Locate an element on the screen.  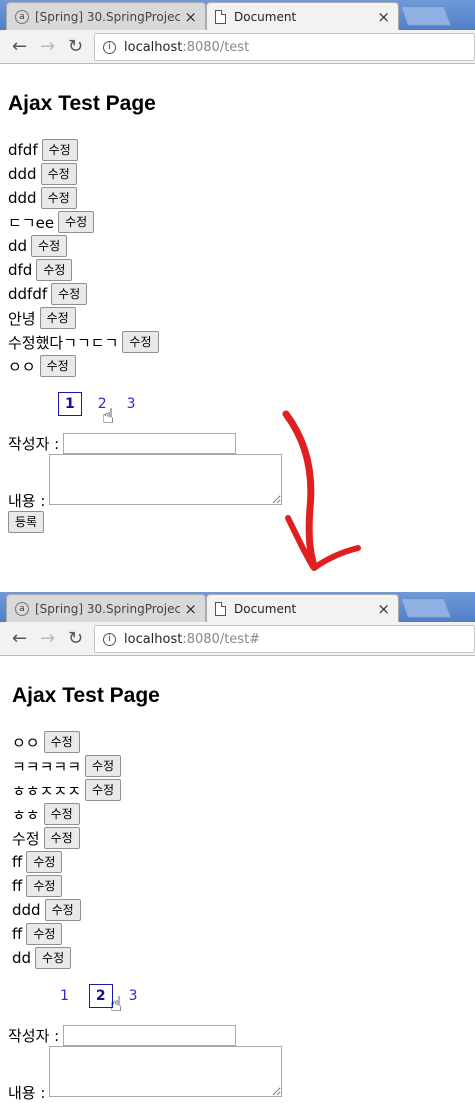
writer-label: 작성자 : is located at coordinates (34, 1036).